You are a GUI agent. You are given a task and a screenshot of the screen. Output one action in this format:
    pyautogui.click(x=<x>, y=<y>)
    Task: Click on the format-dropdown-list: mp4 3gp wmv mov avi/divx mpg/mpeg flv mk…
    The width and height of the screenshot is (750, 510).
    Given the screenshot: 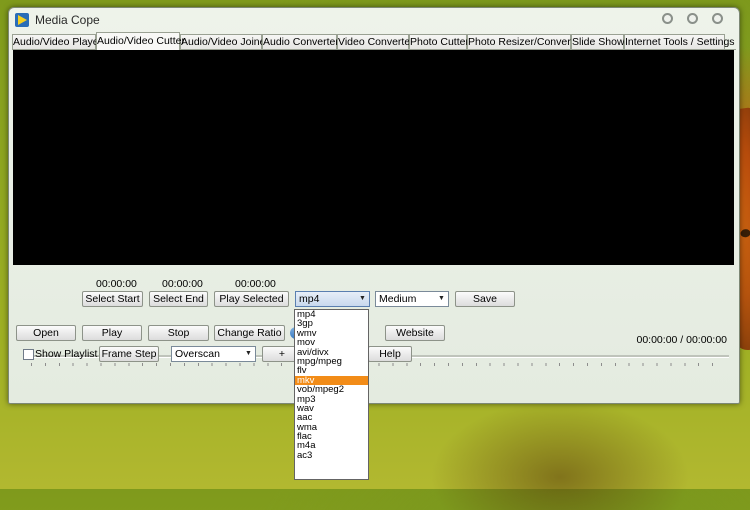 What is the action you would take?
    pyautogui.click(x=331, y=394)
    